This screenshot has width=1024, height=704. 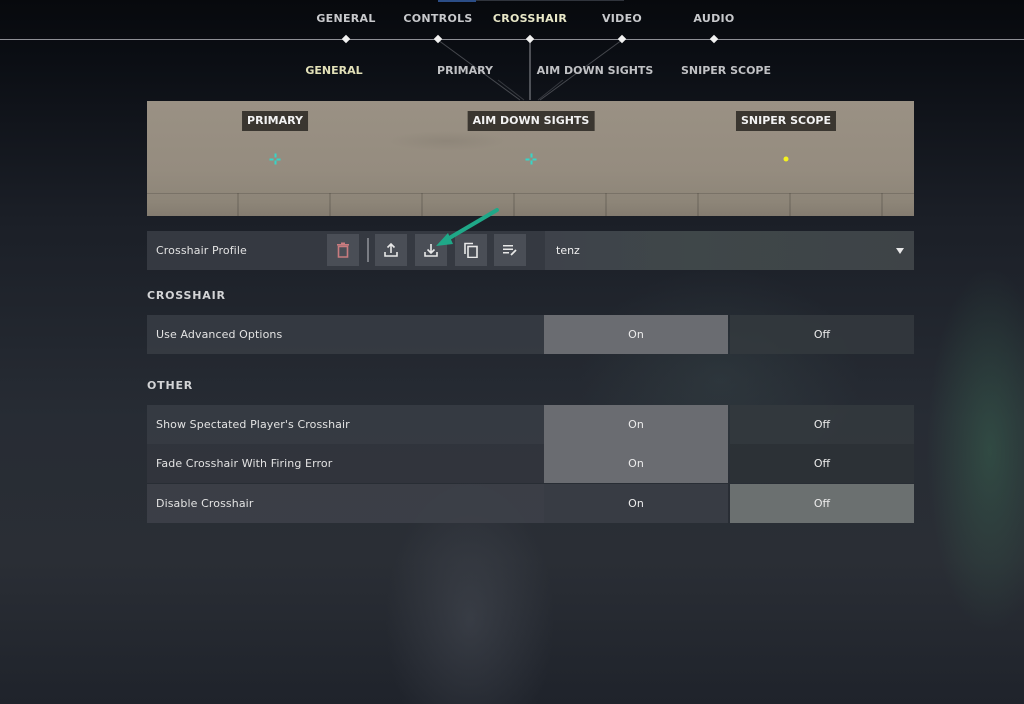 What do you see at coordinates (275, 121) in the screenshot?
I see `preview-label-primary: PRIMARY` at bounding box center [275, 121].